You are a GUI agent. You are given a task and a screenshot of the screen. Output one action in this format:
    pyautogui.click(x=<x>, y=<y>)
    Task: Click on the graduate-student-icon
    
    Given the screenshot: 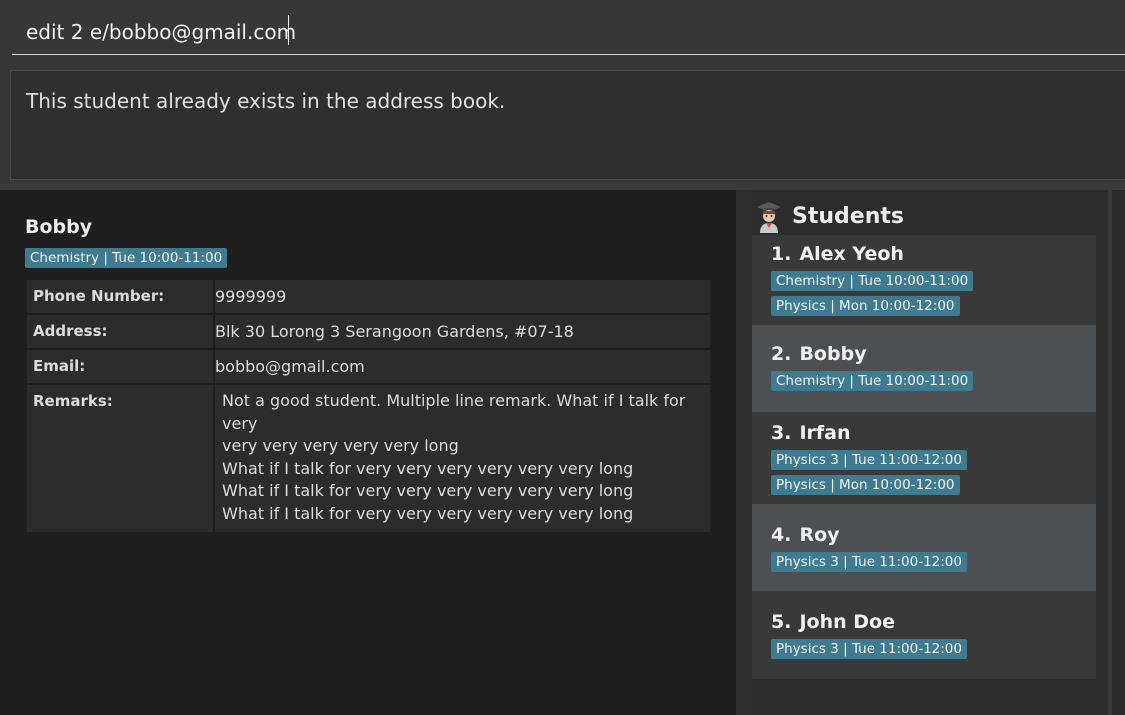 What is the action you would take?
    pyautogui.click(x=769, y=217)
    